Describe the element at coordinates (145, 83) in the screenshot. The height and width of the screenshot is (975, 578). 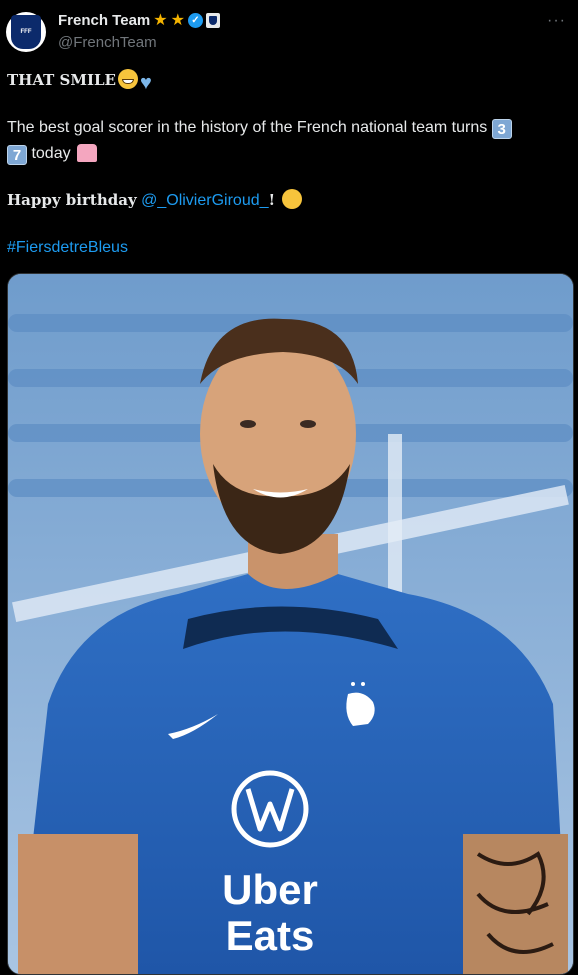
I see `blue-heart-icon: ♥` at that location.